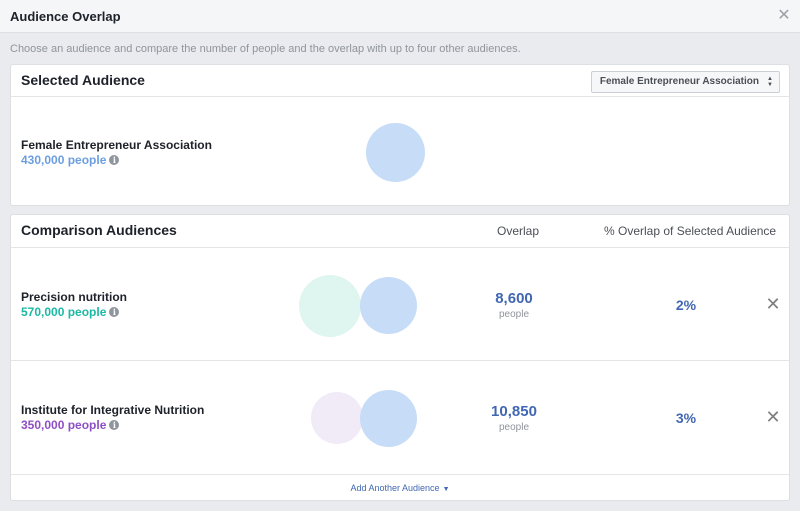 The image size is (800, 511). I want to click on add-another-audience-link: Add Another Audience ▼, so click(400, 488).